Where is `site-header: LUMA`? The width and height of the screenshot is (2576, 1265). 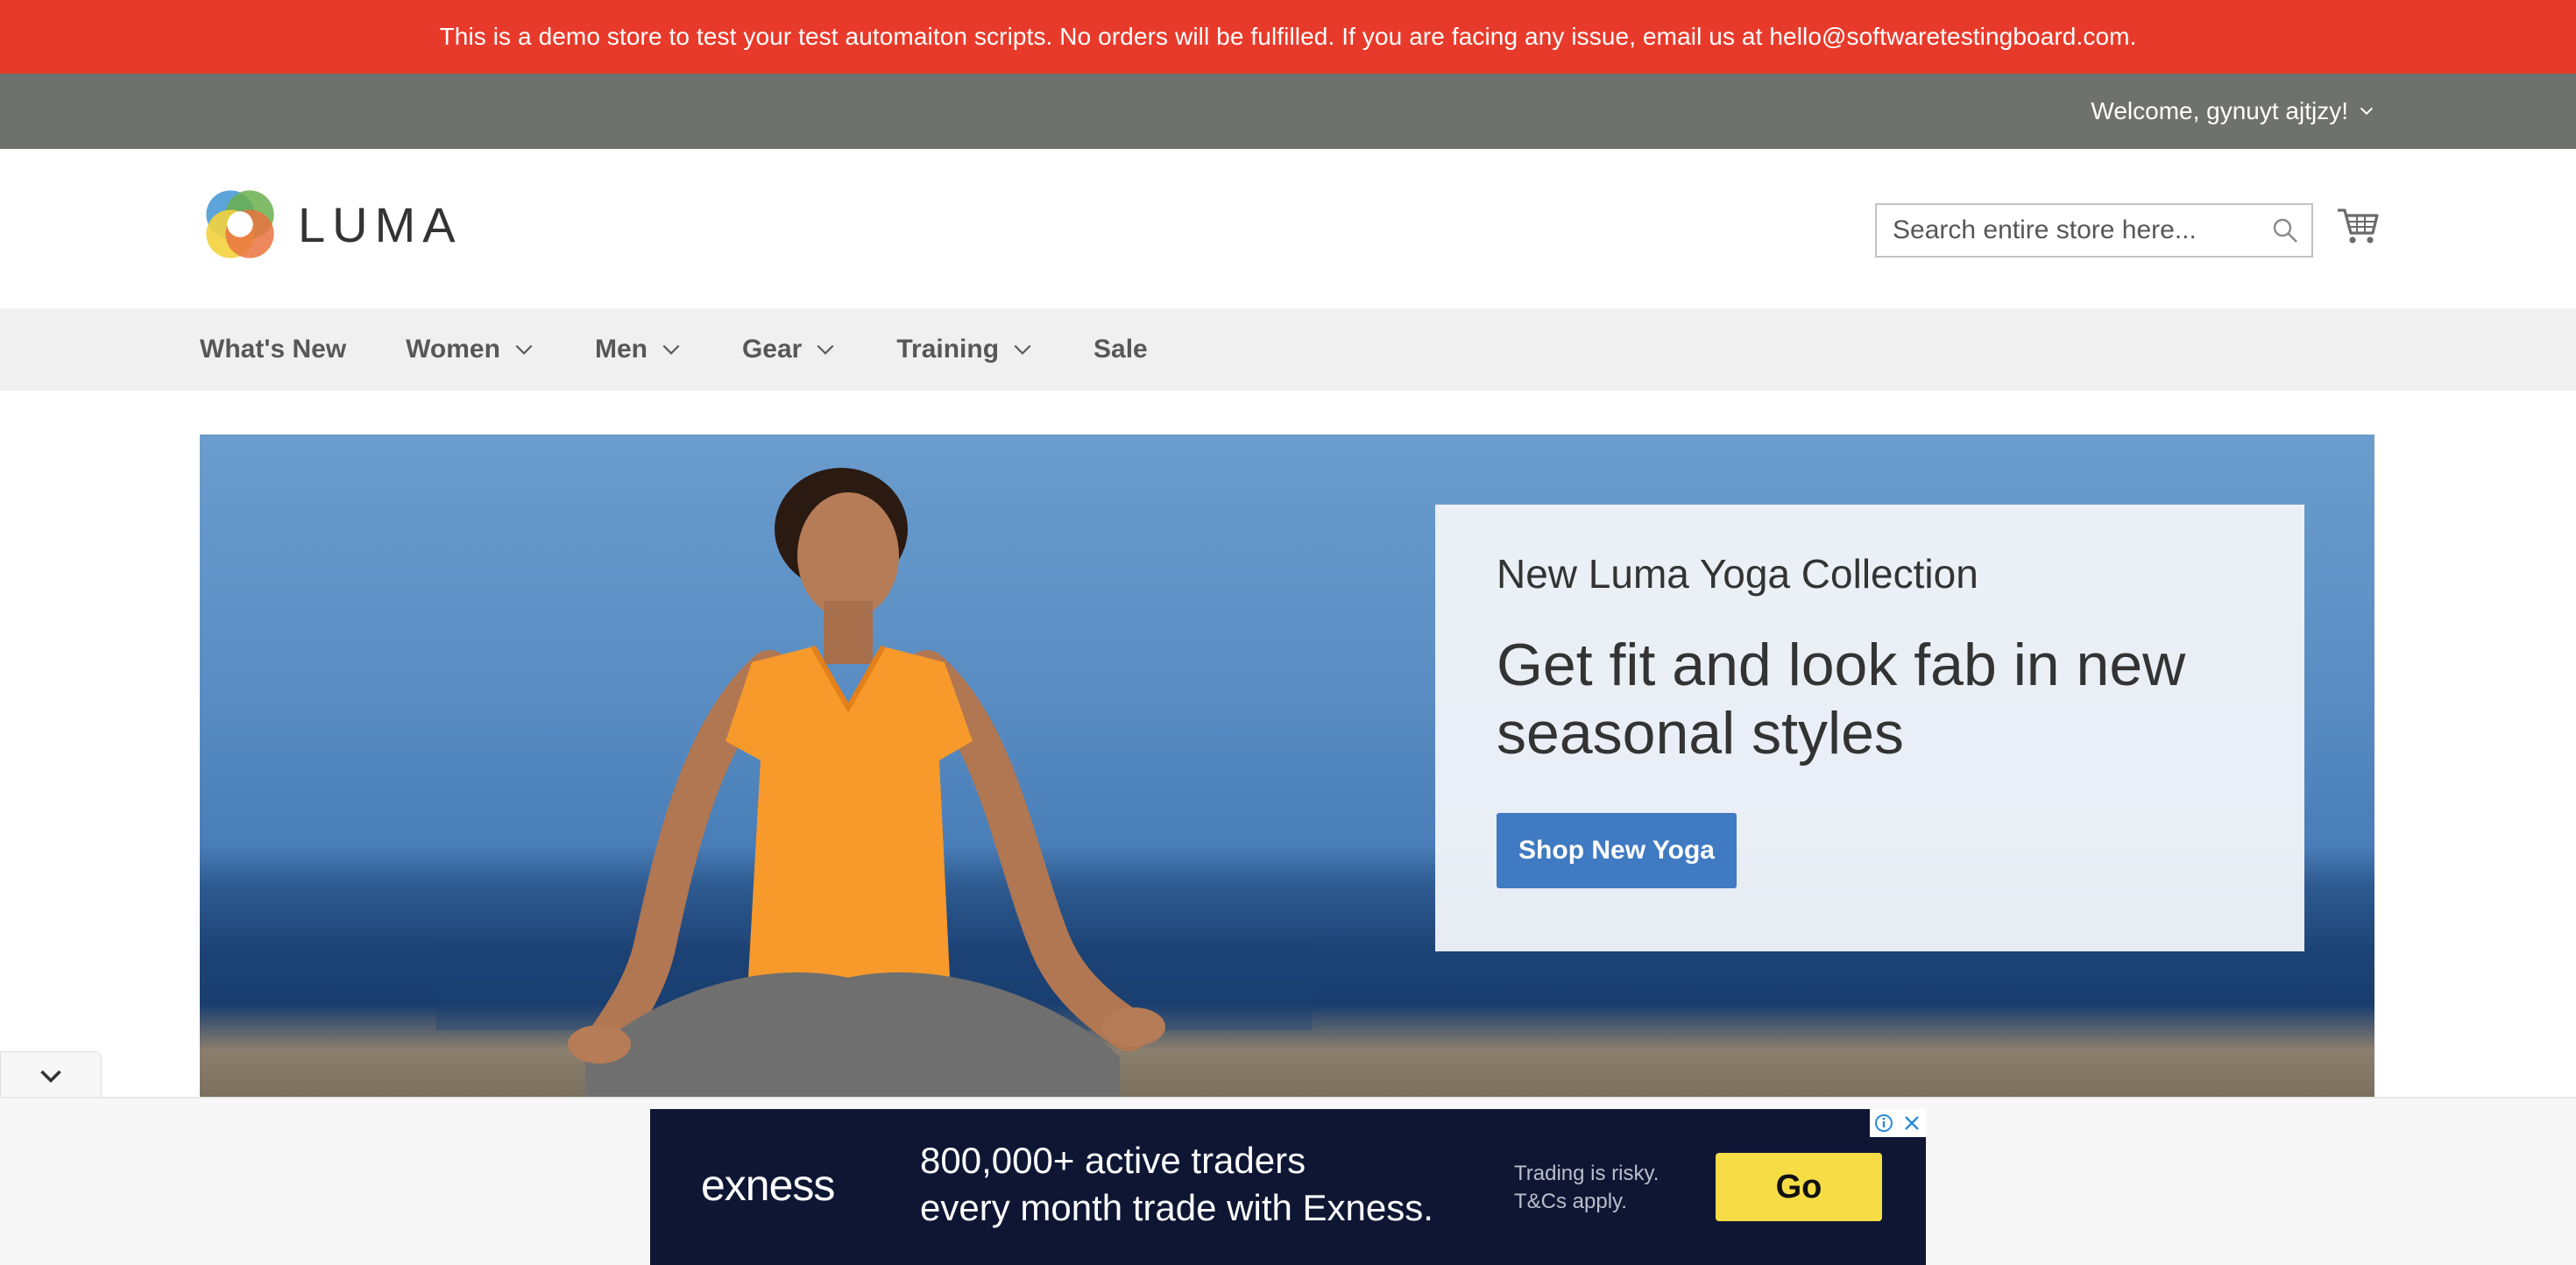
site-header: LUMA is located at coordinates (1288, 229).